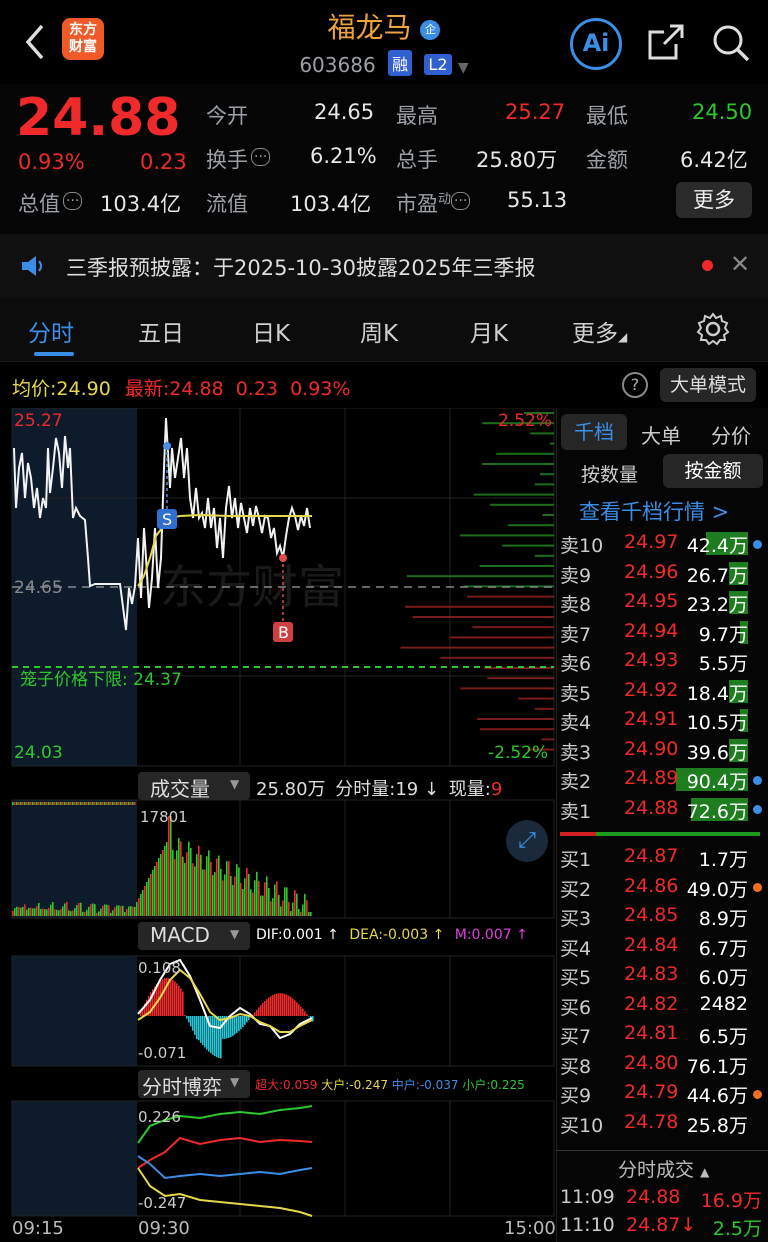  Describe the element at coordinates (161, 331) in the screenshot. I see `tab-five-day: 五日` at that location.